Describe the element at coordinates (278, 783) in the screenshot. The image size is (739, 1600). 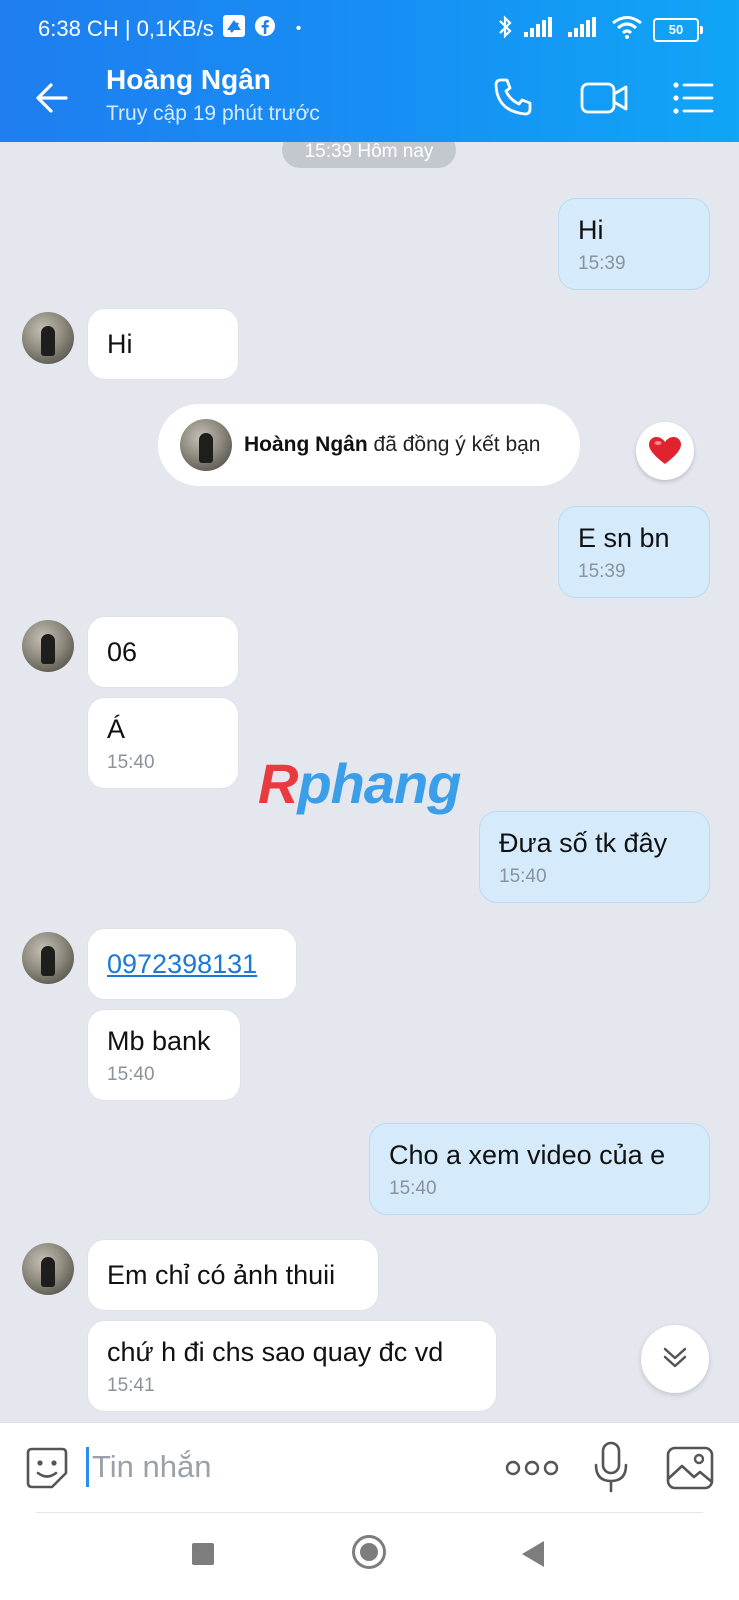
I see `watermark-r: R` at that location.